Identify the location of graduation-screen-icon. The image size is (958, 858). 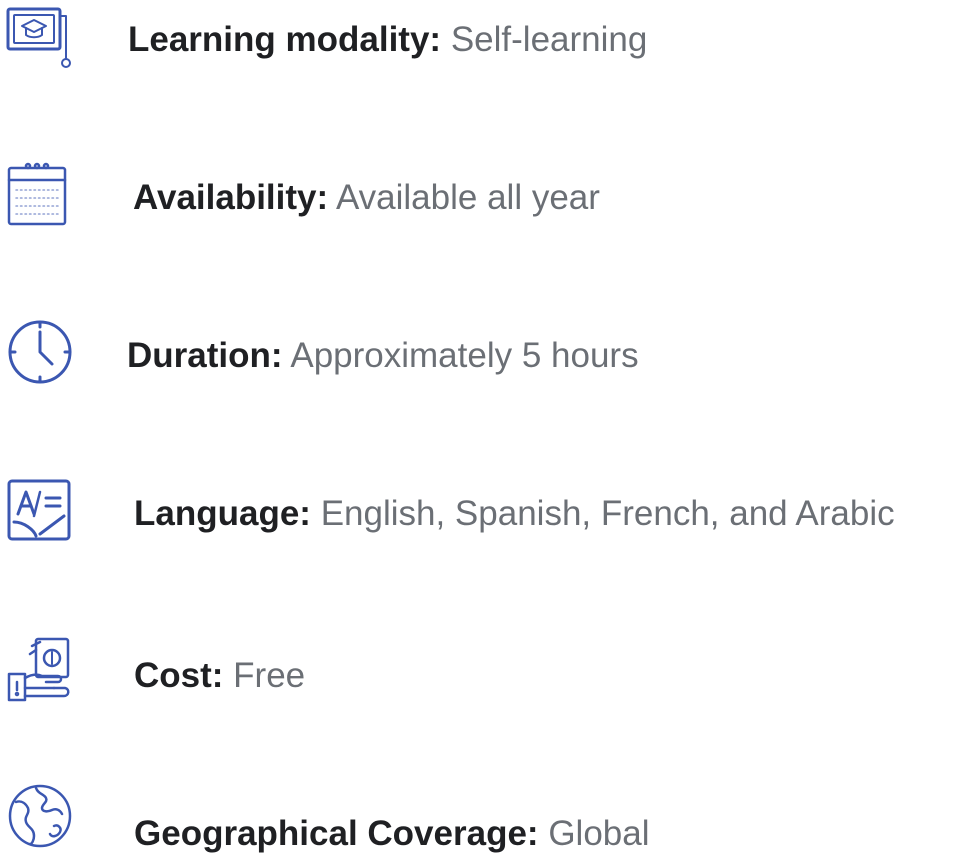
(38, 37).